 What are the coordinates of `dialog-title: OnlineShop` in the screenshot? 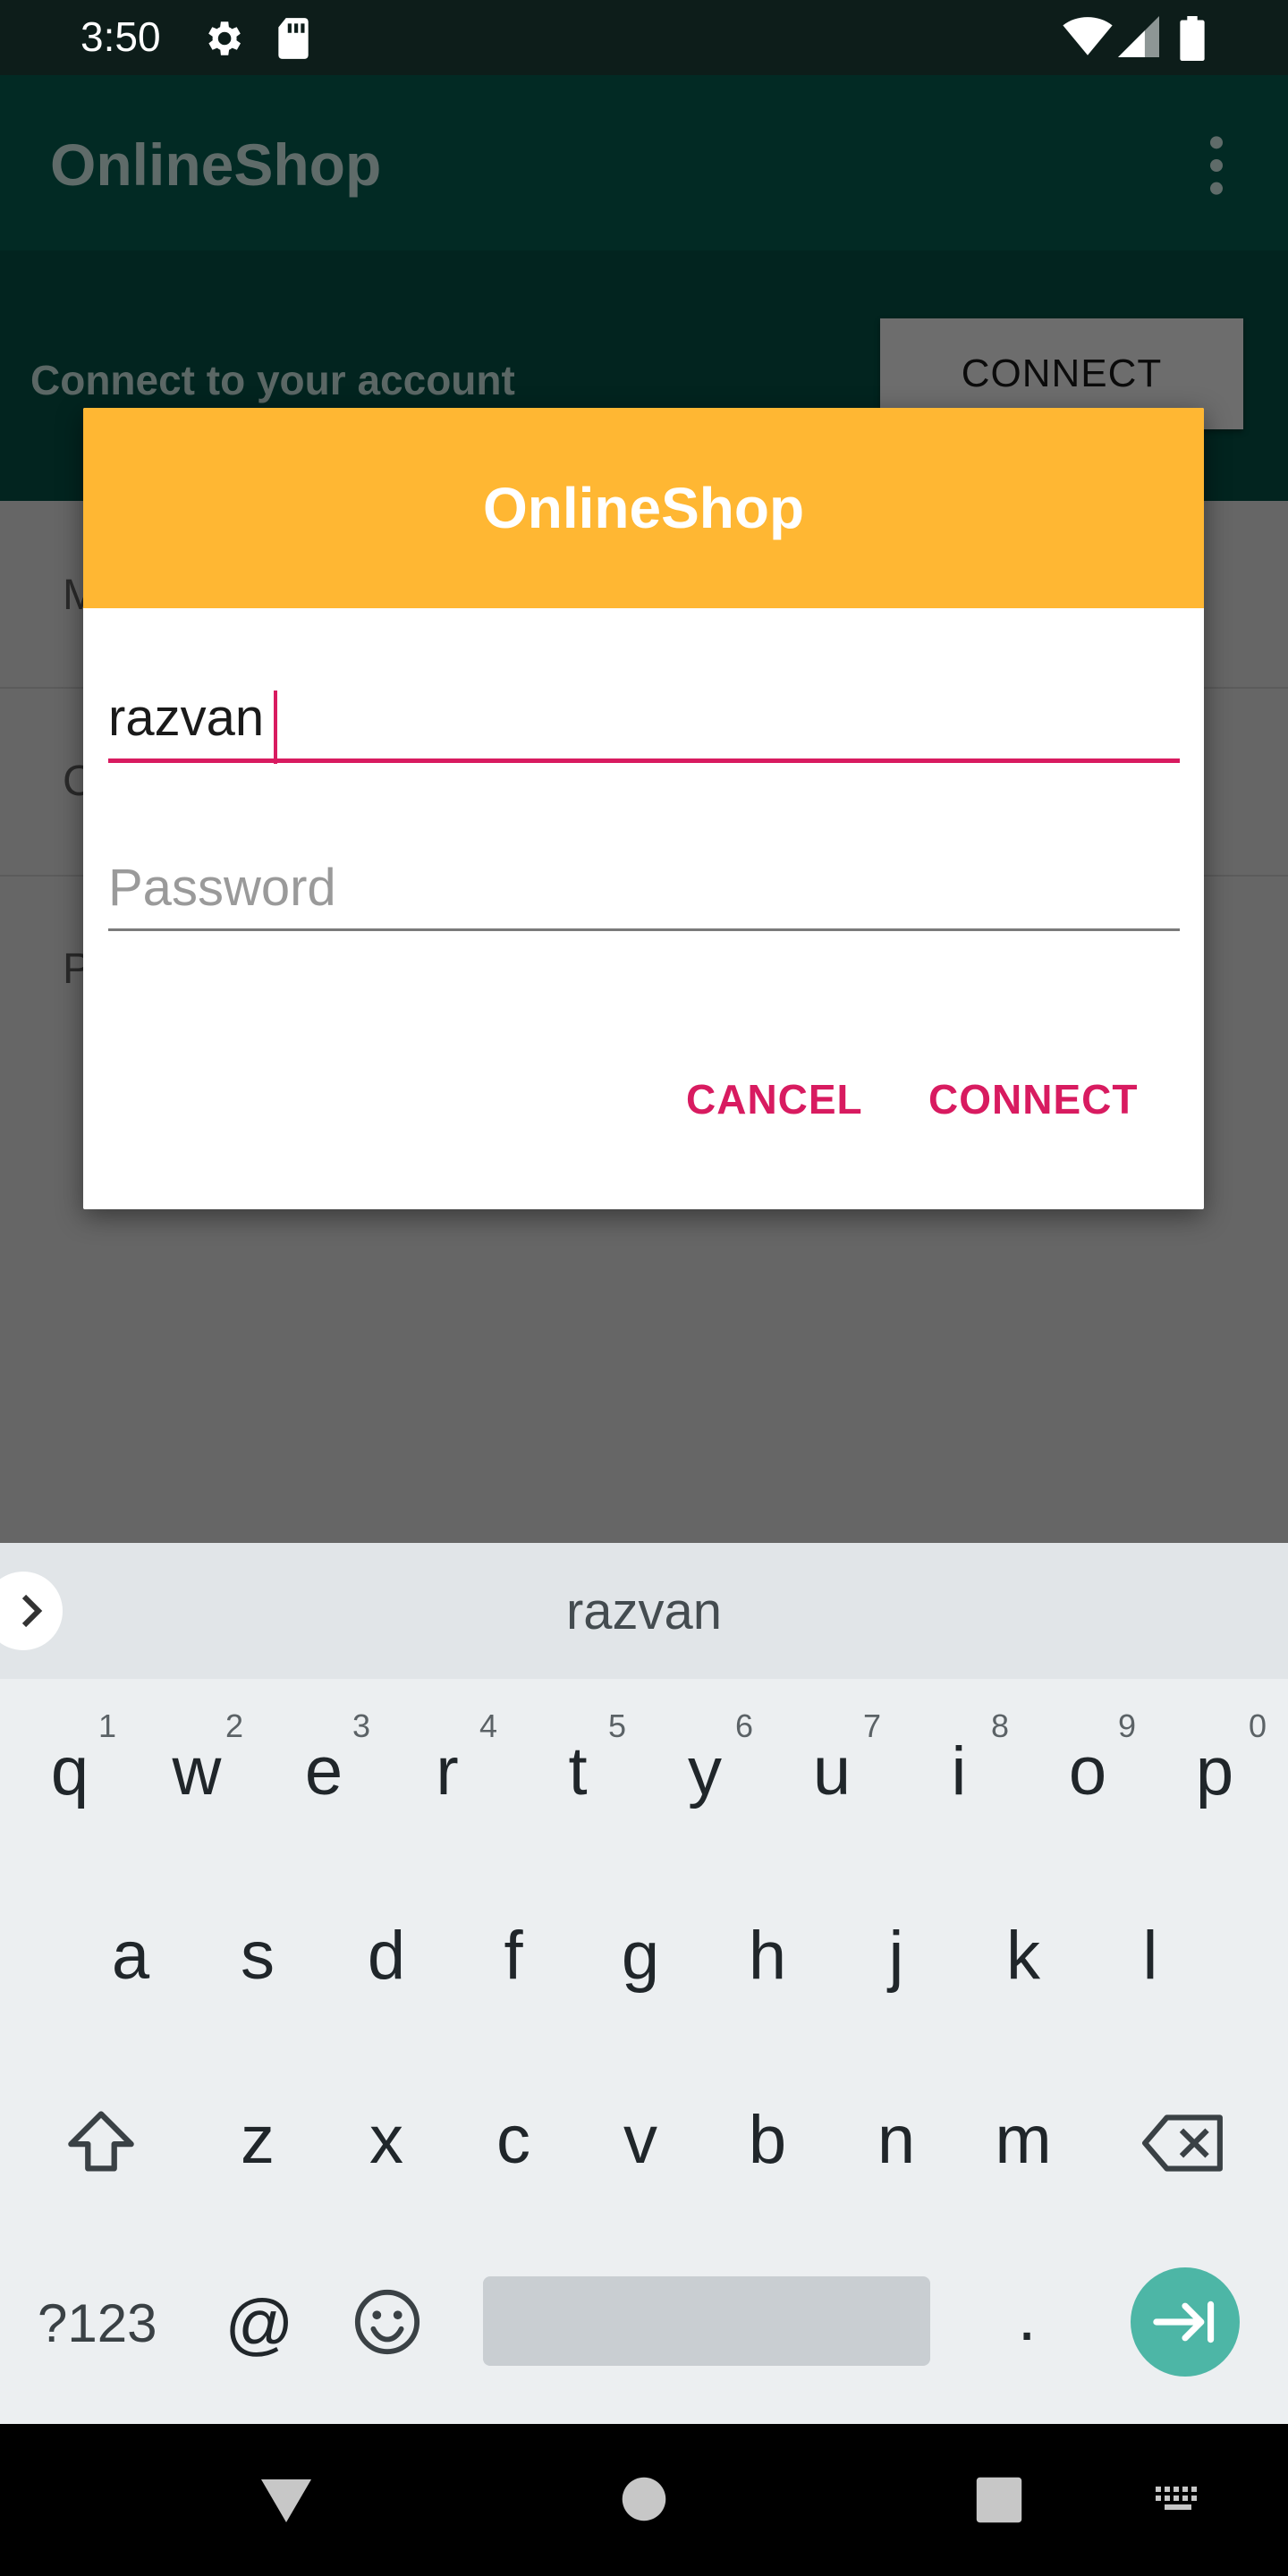 It's located at (643, 508).